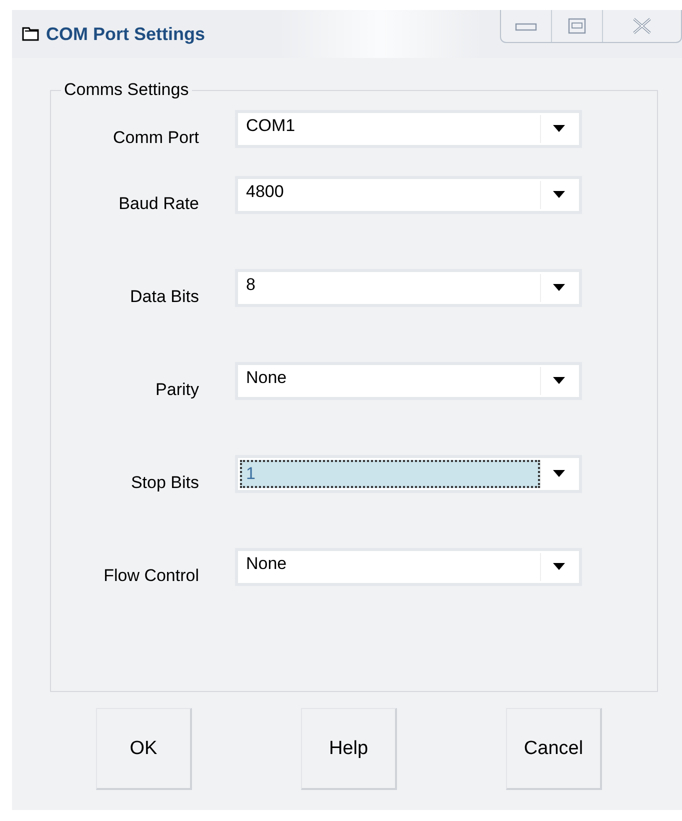  Describe the element at coordinates (408, 287) in the screenshot. I see `dropdown-field: 8` at that location.